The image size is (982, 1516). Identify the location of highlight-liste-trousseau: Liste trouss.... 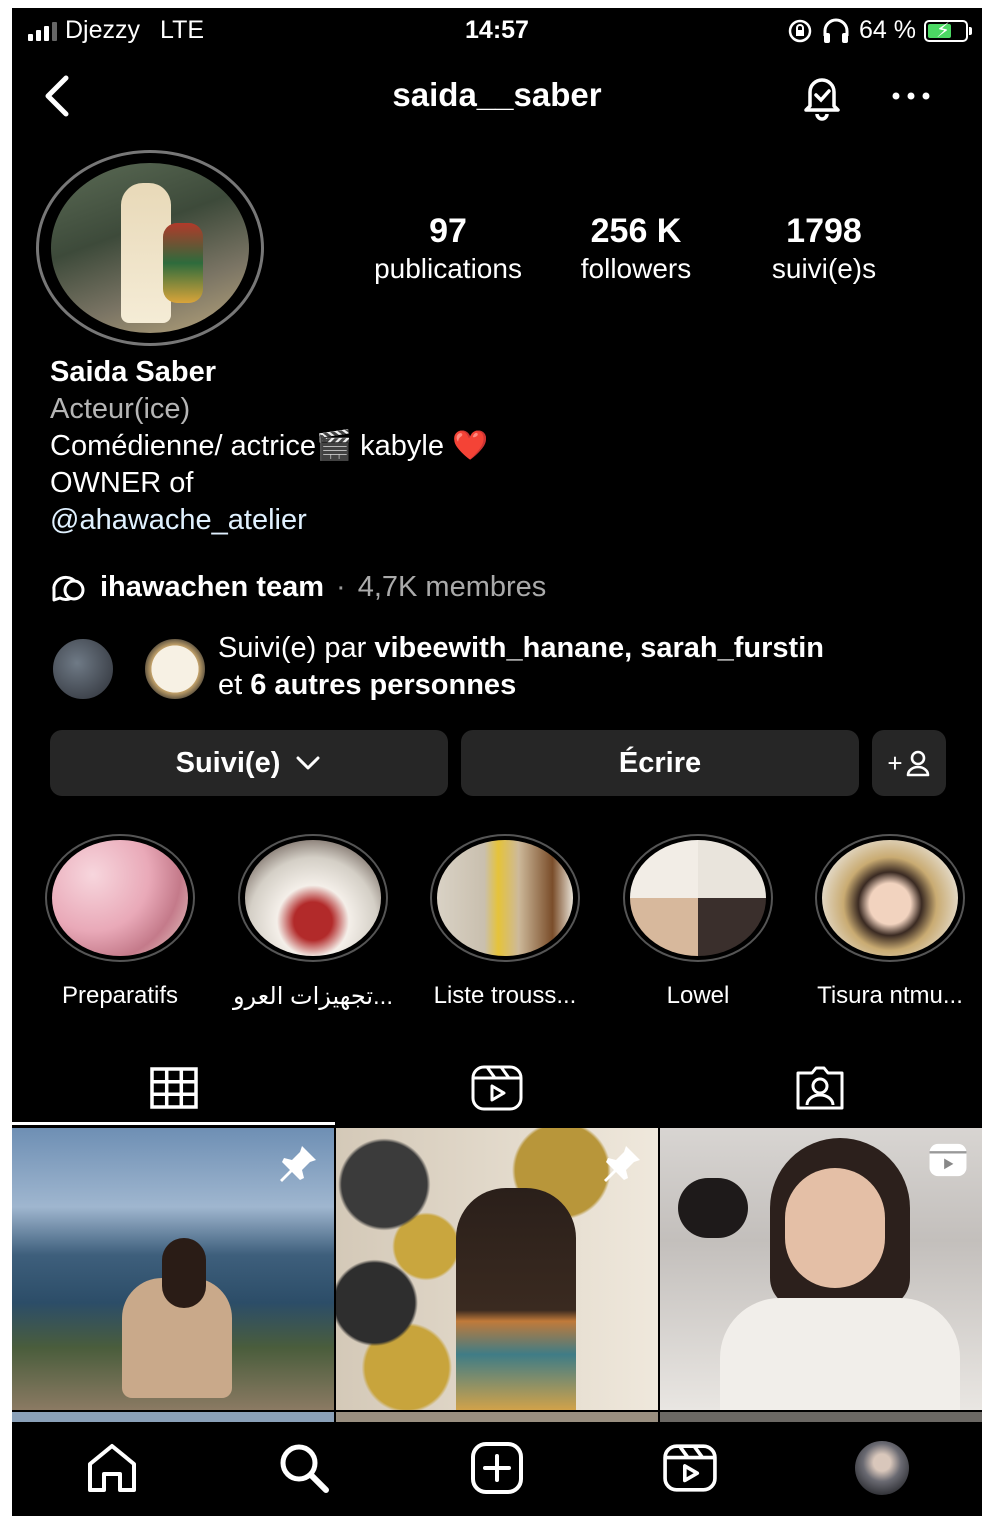
(505, 922).